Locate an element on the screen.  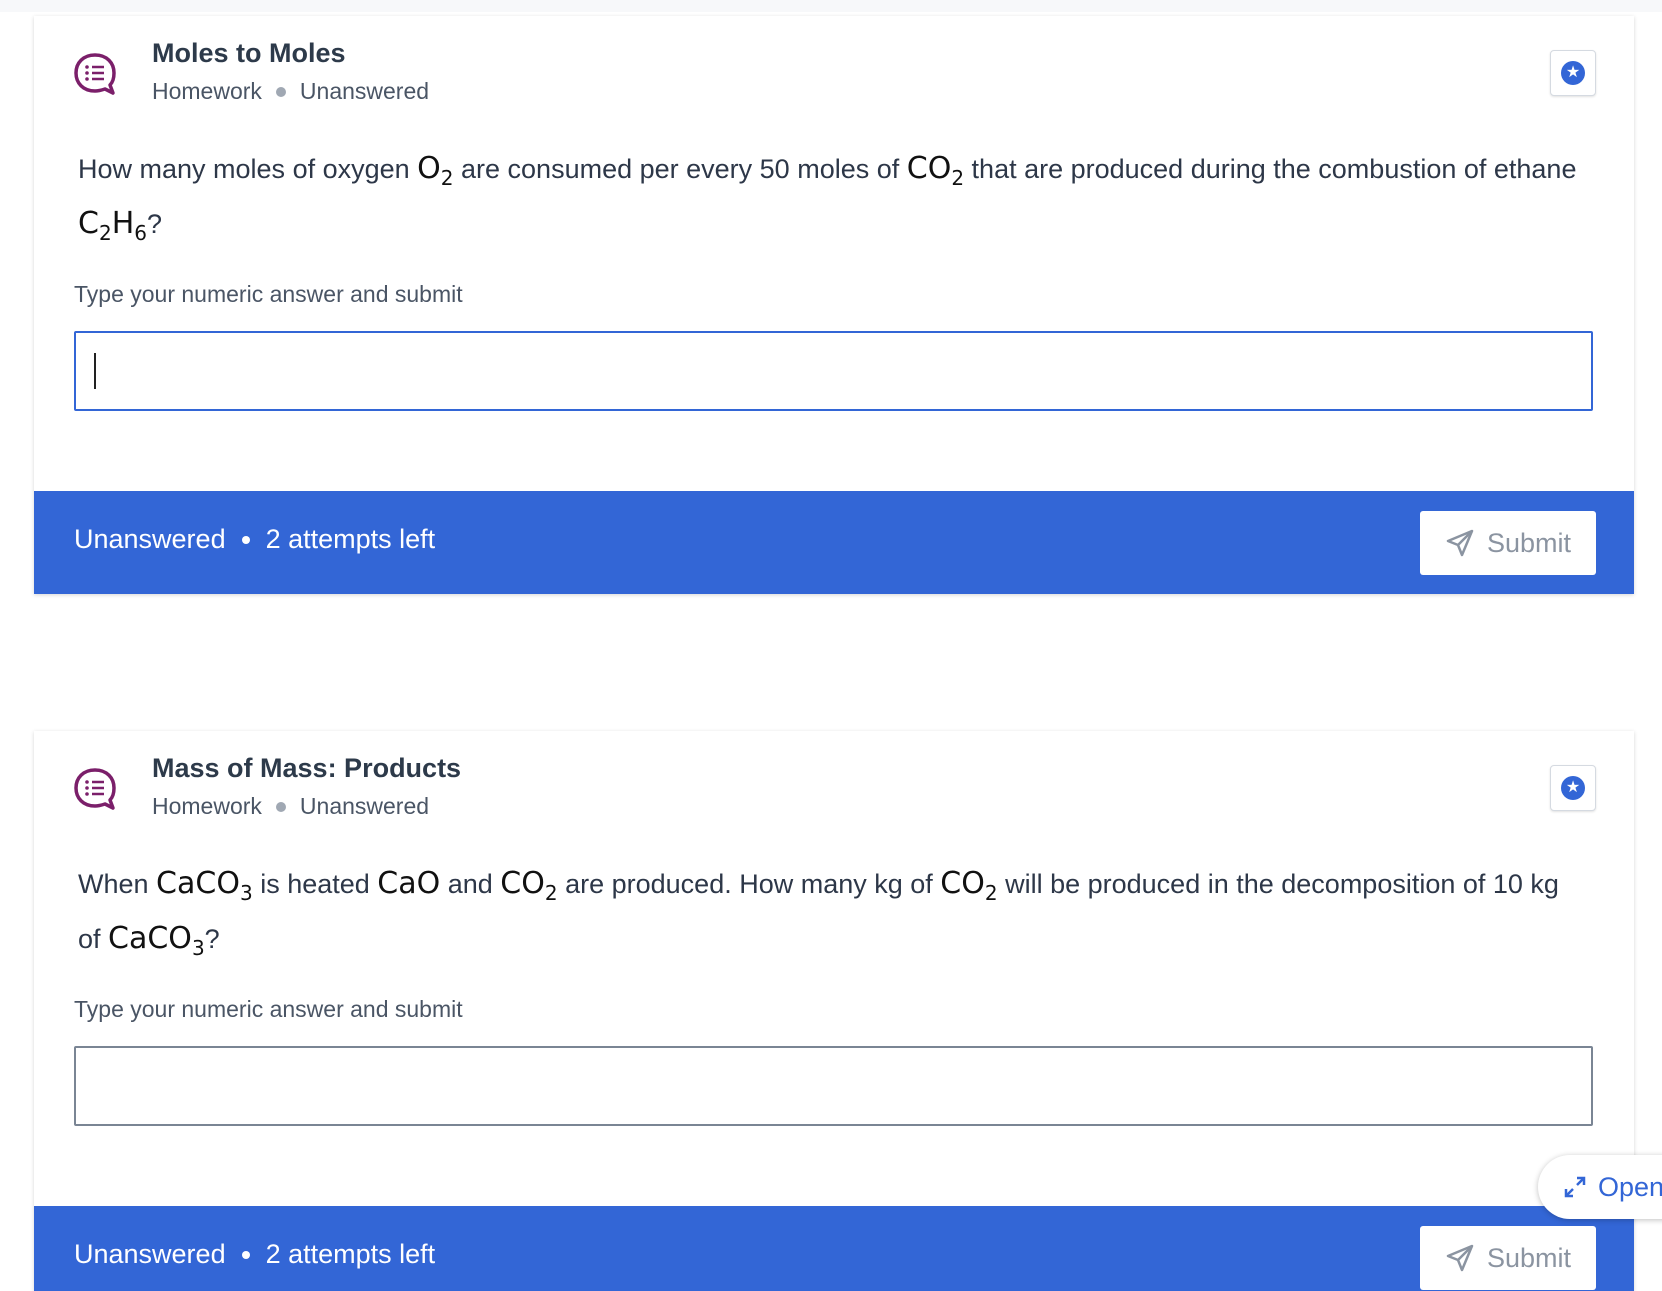
formula-c2h6: C2H6 is located at coordinates (112, 225).